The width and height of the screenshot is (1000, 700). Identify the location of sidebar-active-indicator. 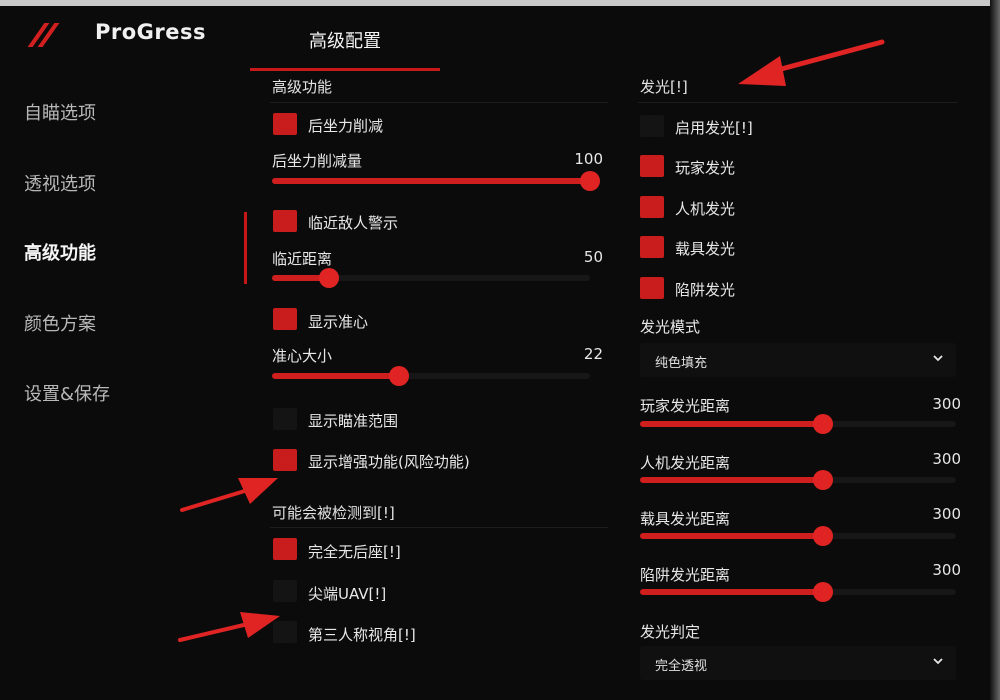
(245, 248).